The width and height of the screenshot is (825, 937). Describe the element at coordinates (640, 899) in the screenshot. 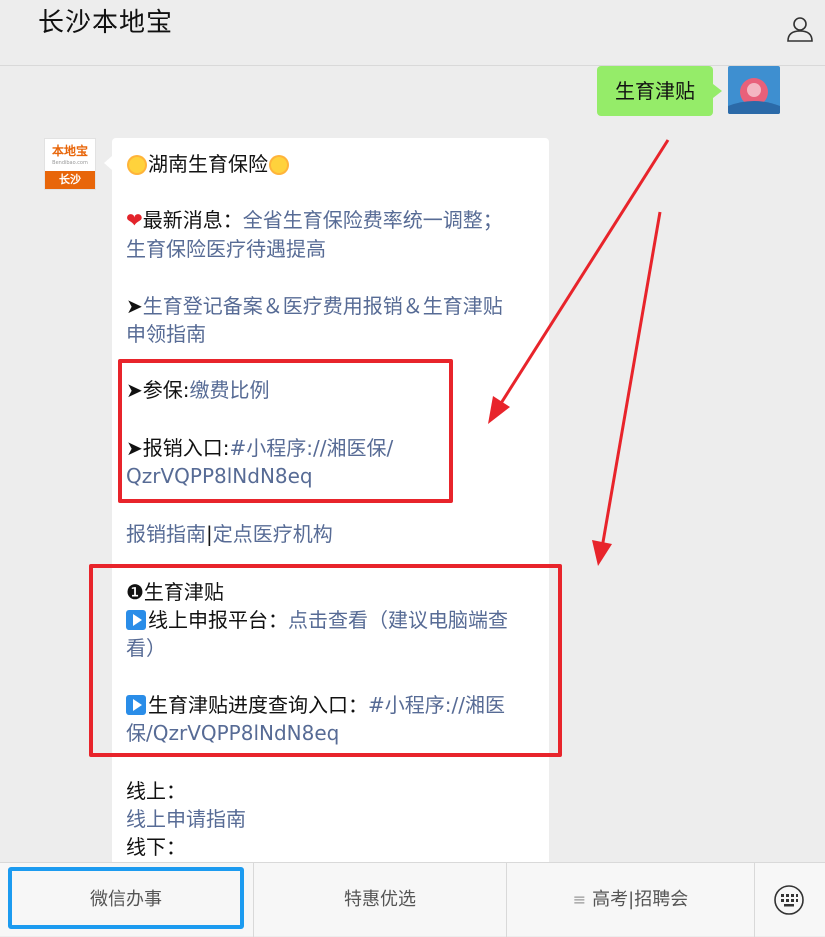

I see `tab-exam-jobs-label: 高考|招聘会` at that location.